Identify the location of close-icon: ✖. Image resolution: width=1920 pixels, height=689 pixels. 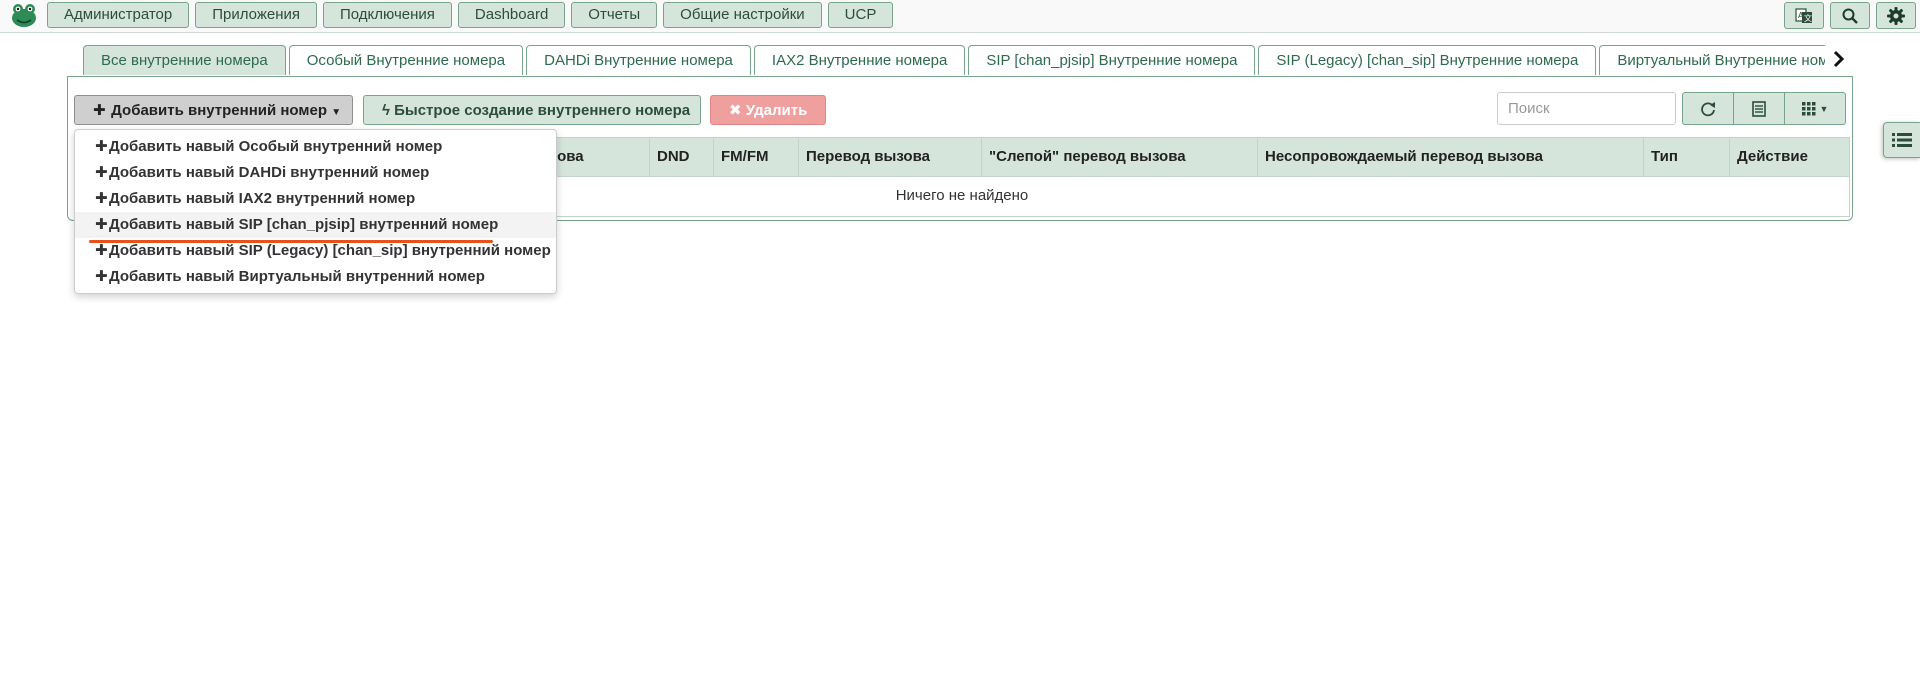
(735, 110).